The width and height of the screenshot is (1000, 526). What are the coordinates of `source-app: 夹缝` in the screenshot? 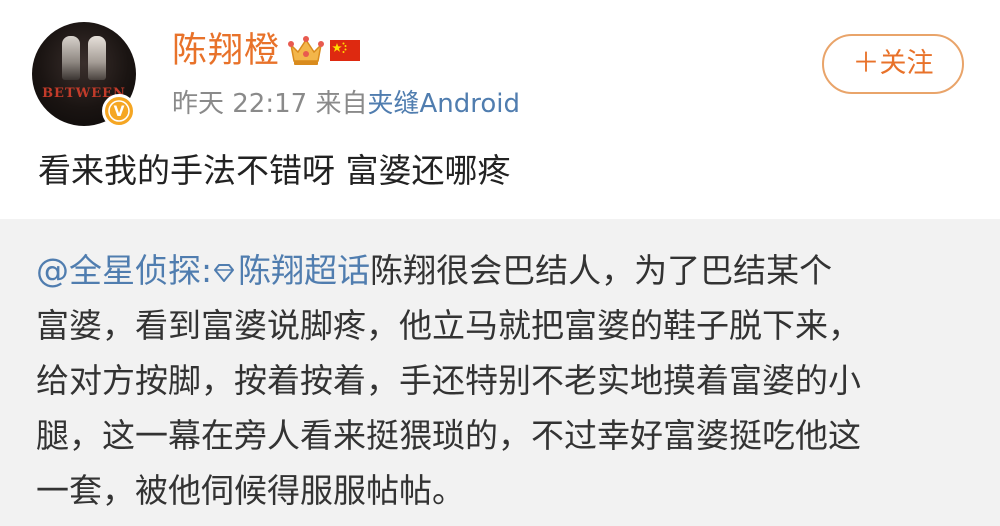 It's located at (393, 104).